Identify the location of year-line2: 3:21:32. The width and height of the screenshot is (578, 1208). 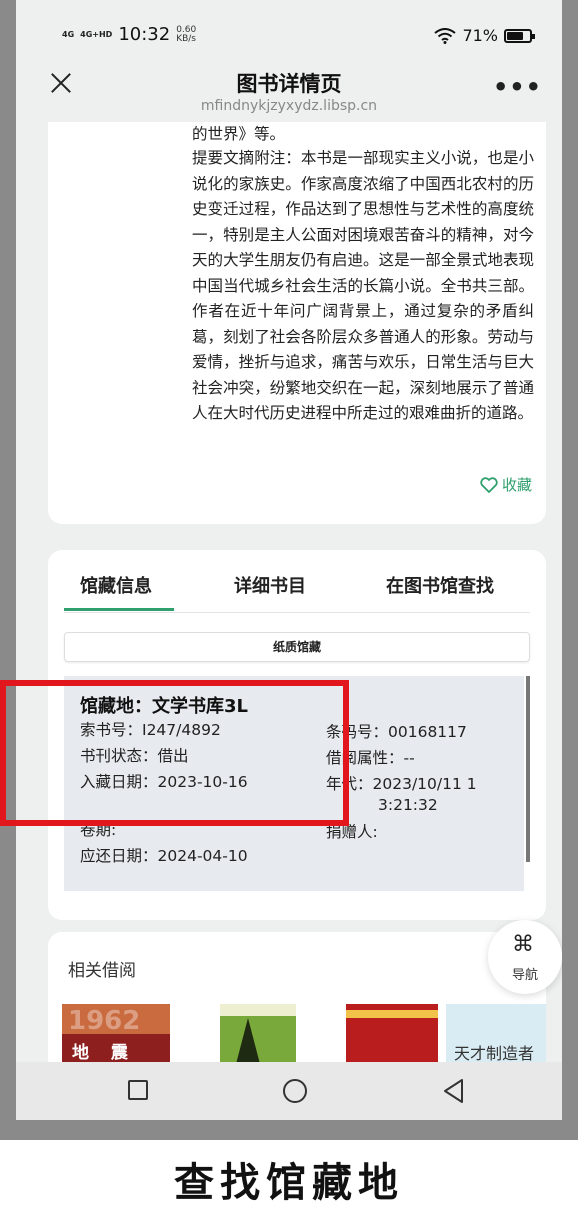
(408, 805).